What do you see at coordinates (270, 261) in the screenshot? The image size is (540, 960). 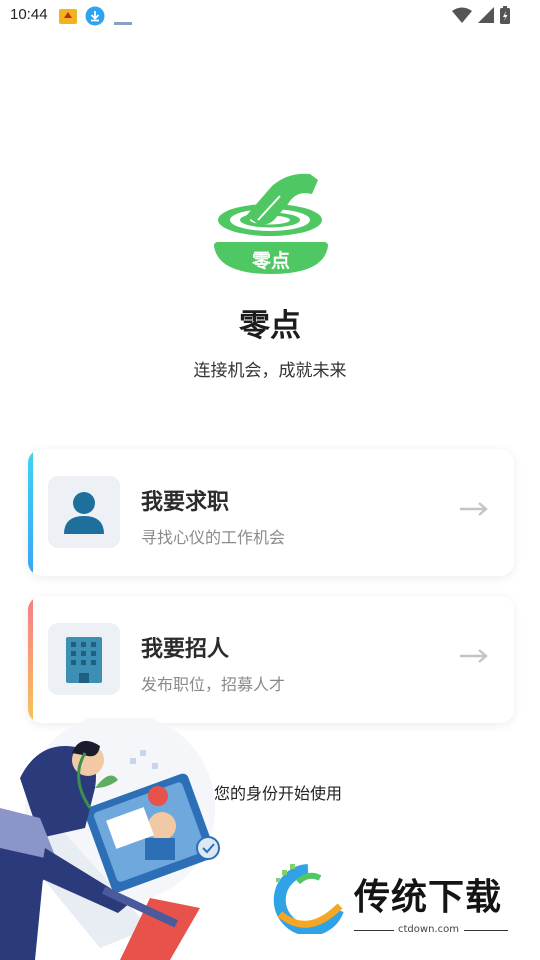 I see `logo-text: 零点` at bounding box center [270, 261].